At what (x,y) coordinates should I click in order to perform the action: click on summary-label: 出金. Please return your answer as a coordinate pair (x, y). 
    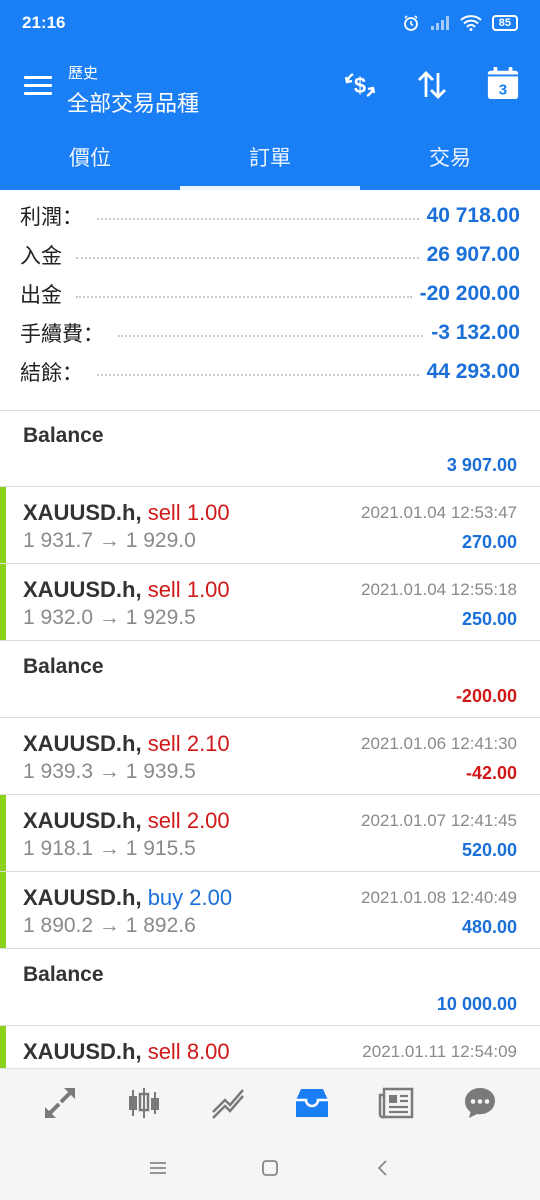
    Looking at the image, I should click on (41, 295).